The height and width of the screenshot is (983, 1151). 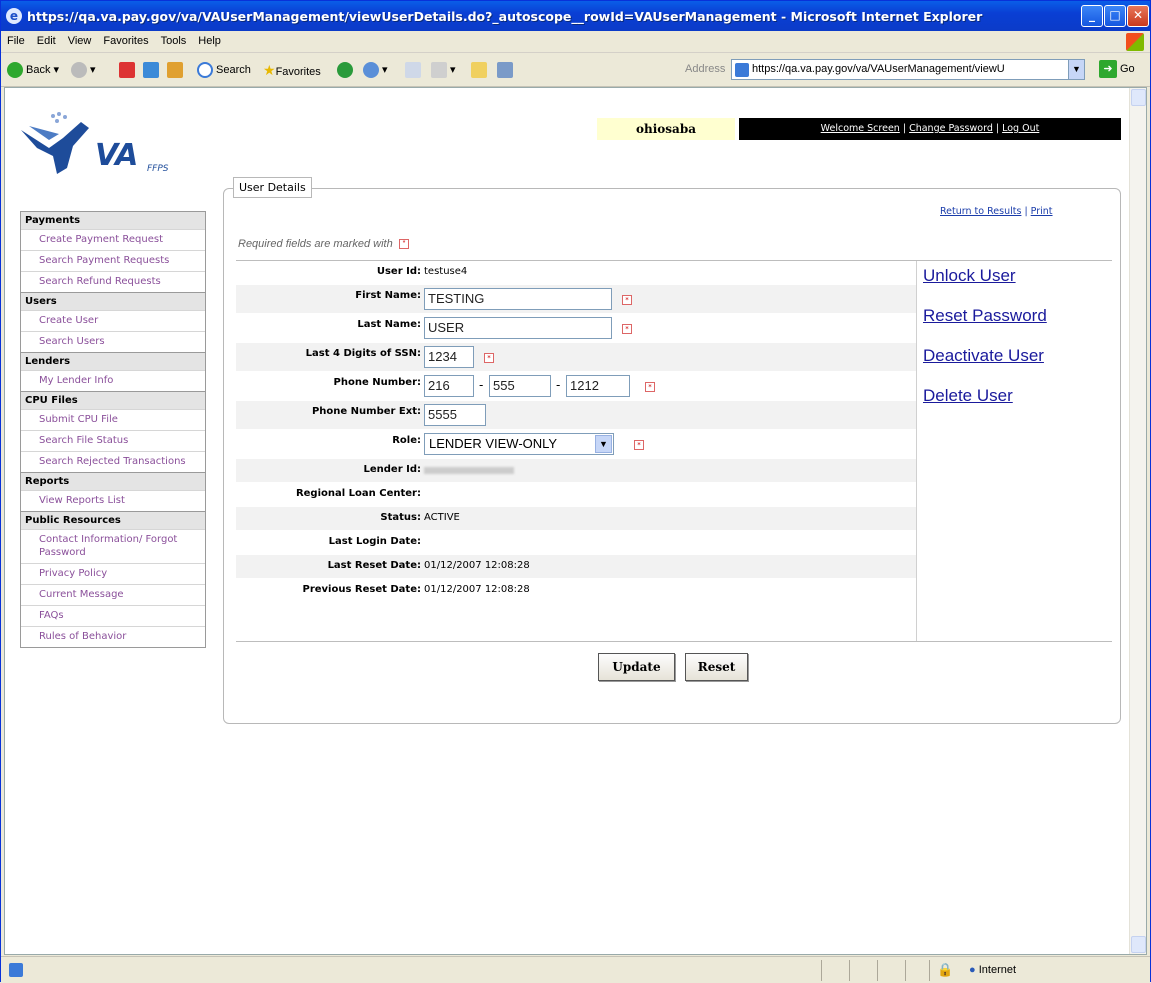 I want to click on forward-button: ▾, so click(x=83, y=70).